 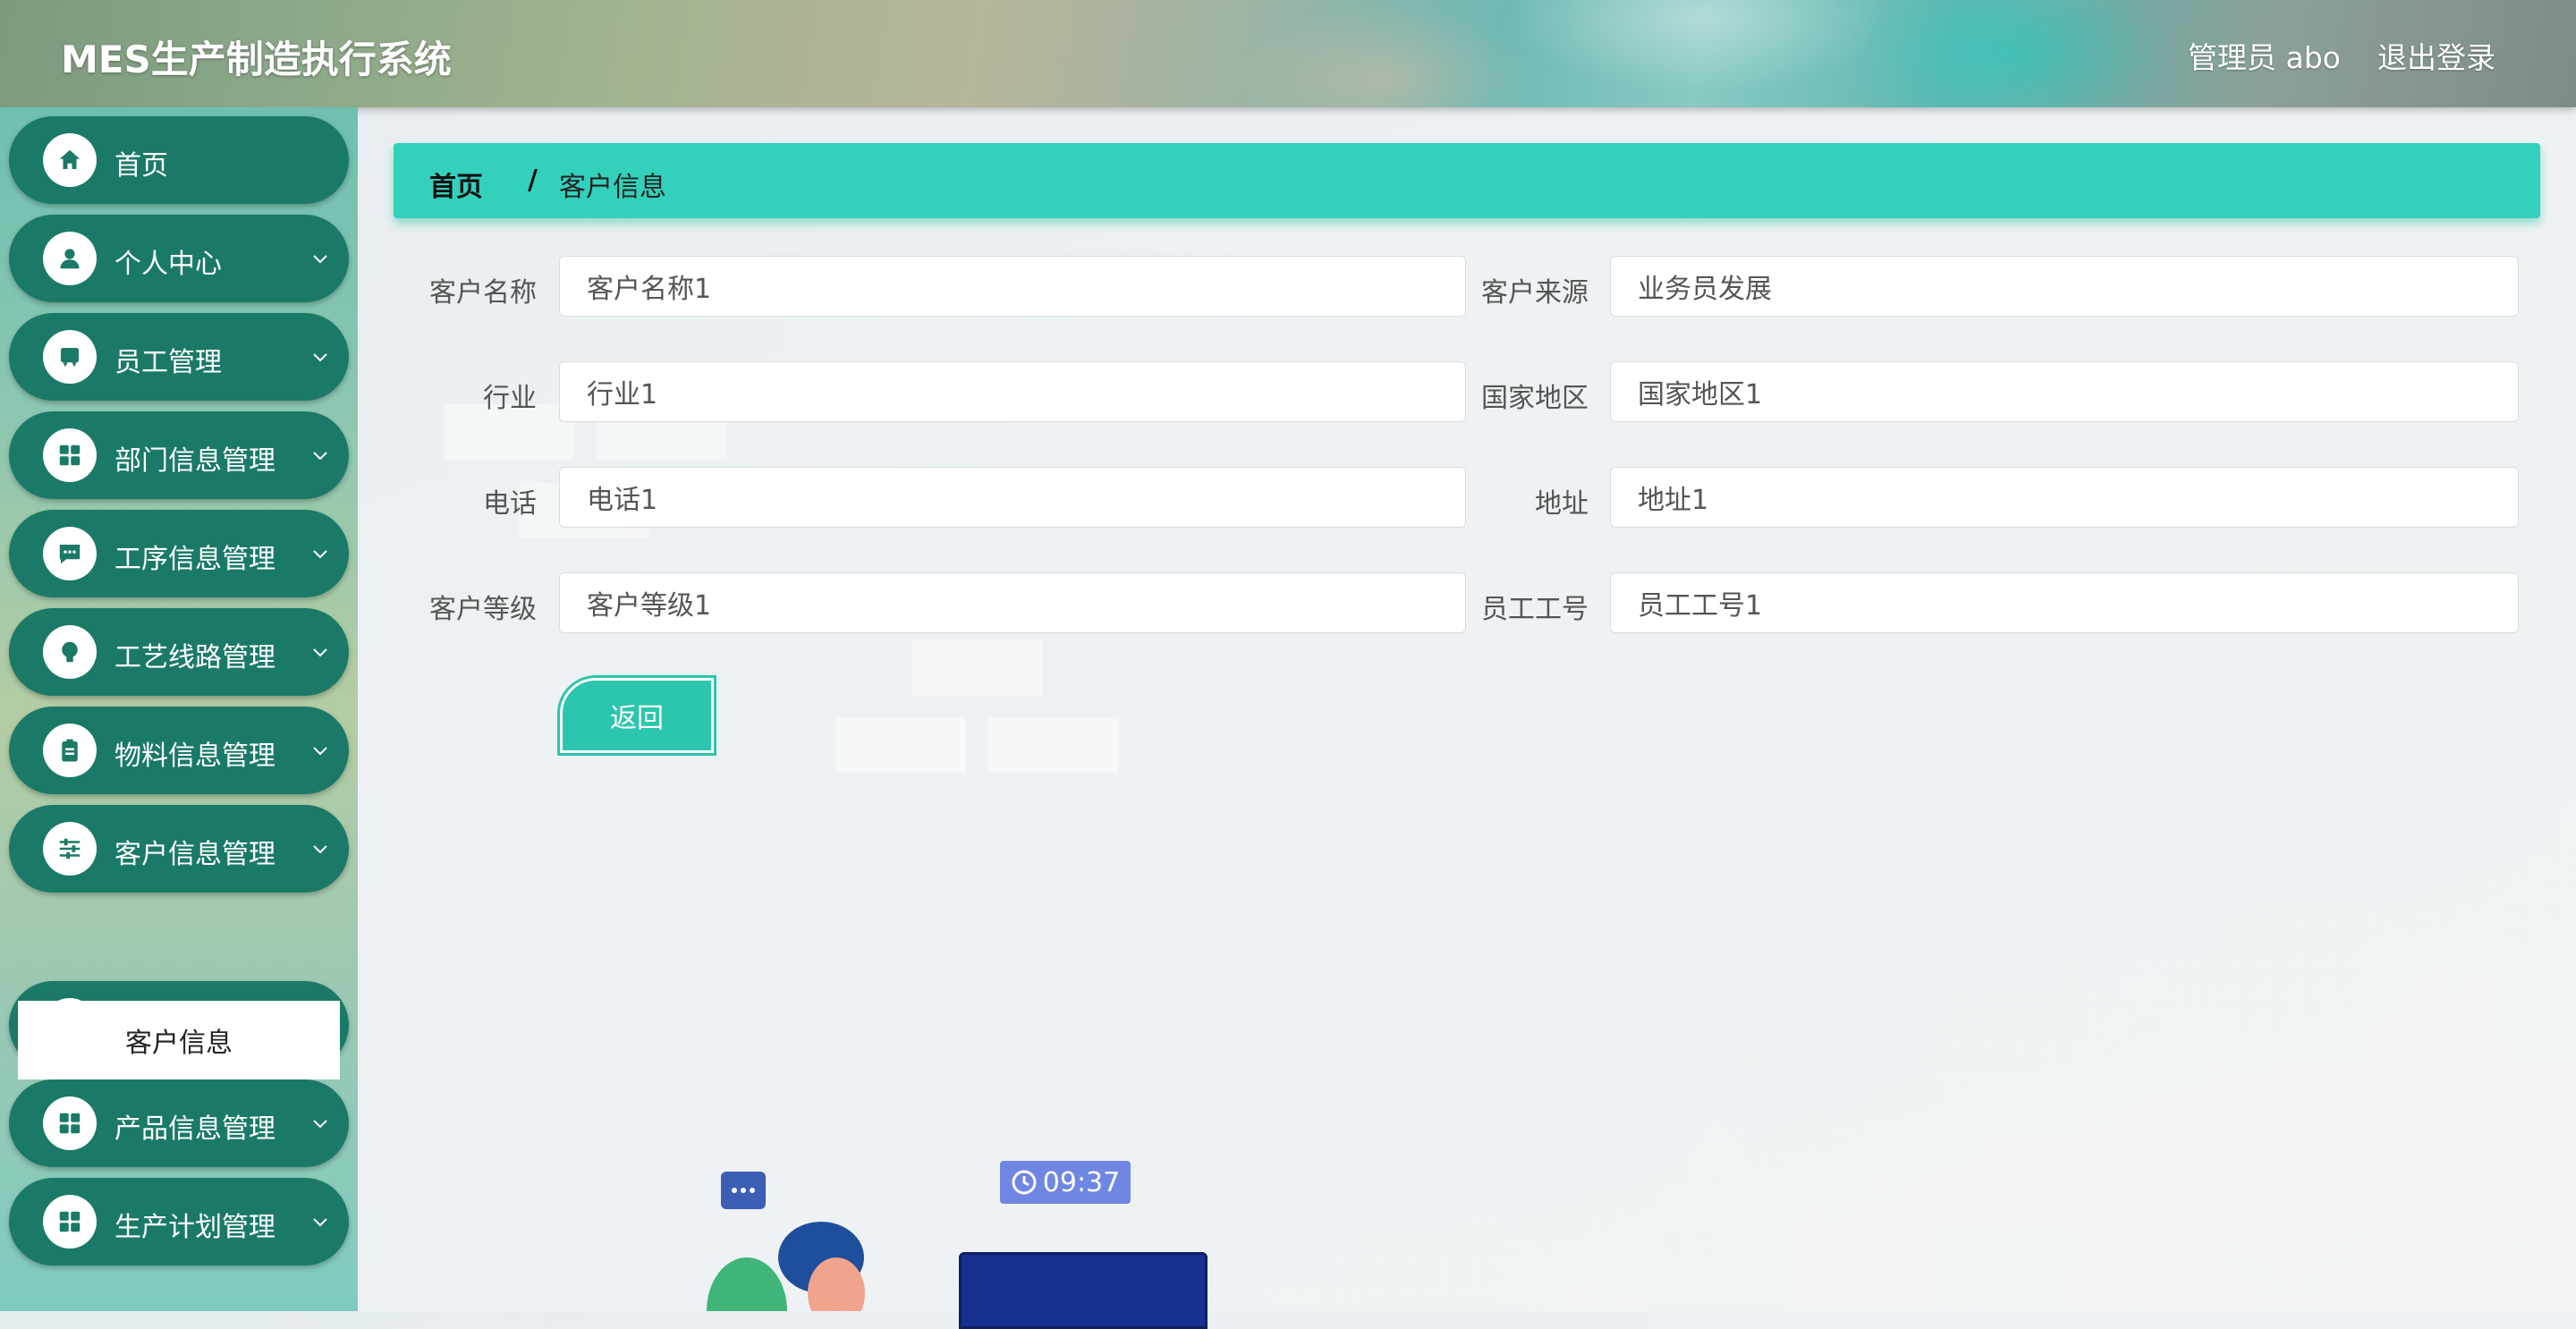 I want to click on chat-bubble-icon, so click(x=743, y=1190).